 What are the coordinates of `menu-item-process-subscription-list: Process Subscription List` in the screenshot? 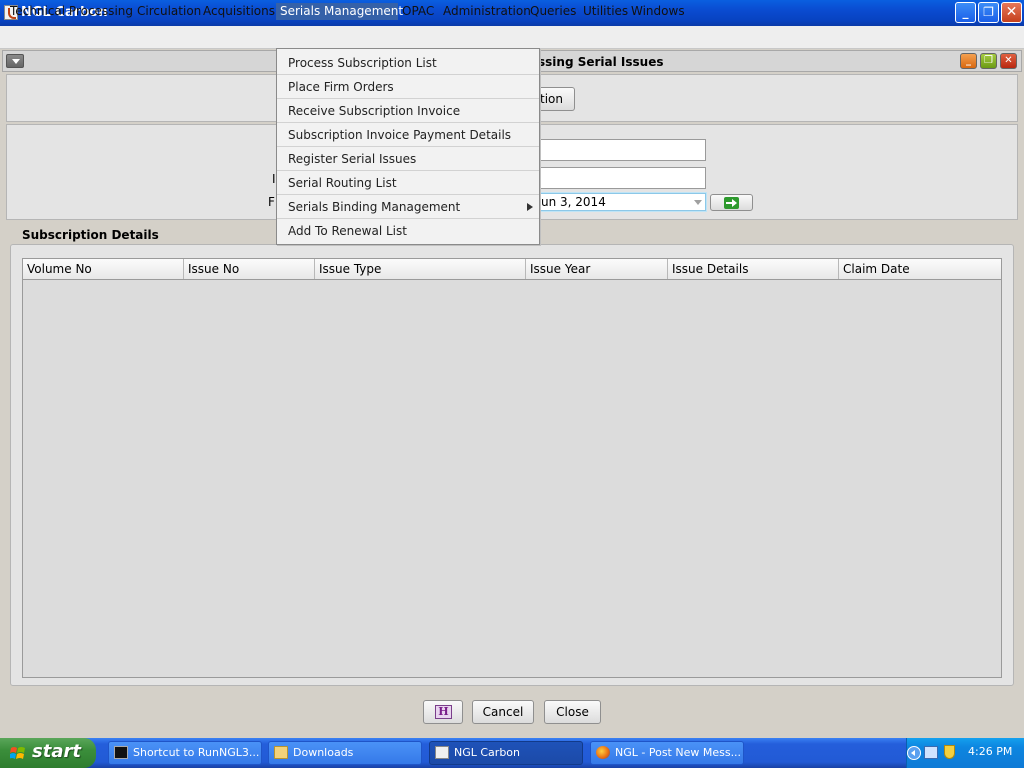 It's located at (408, 63).